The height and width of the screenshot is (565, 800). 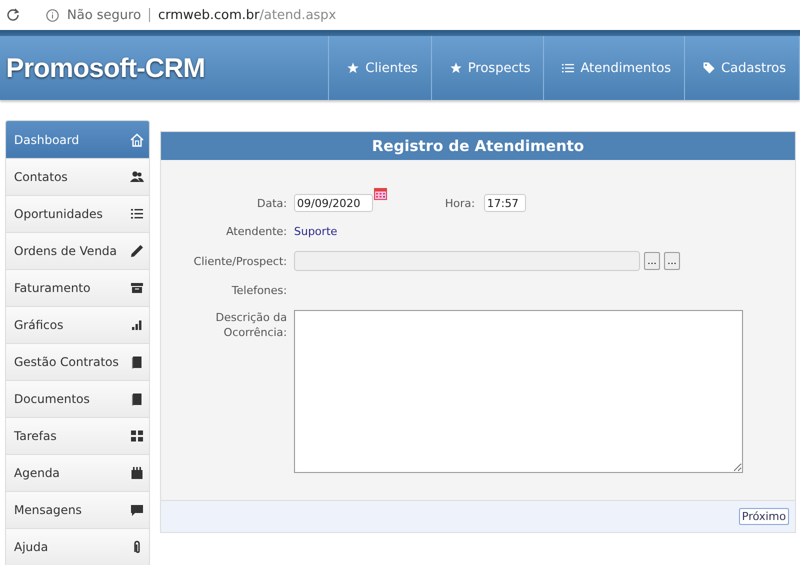 What do you see at coordinates (247, 15) in the screenshot?
I see `url-text: crmweb.com.br/atend.aspx` at bounding box center [247, 15].